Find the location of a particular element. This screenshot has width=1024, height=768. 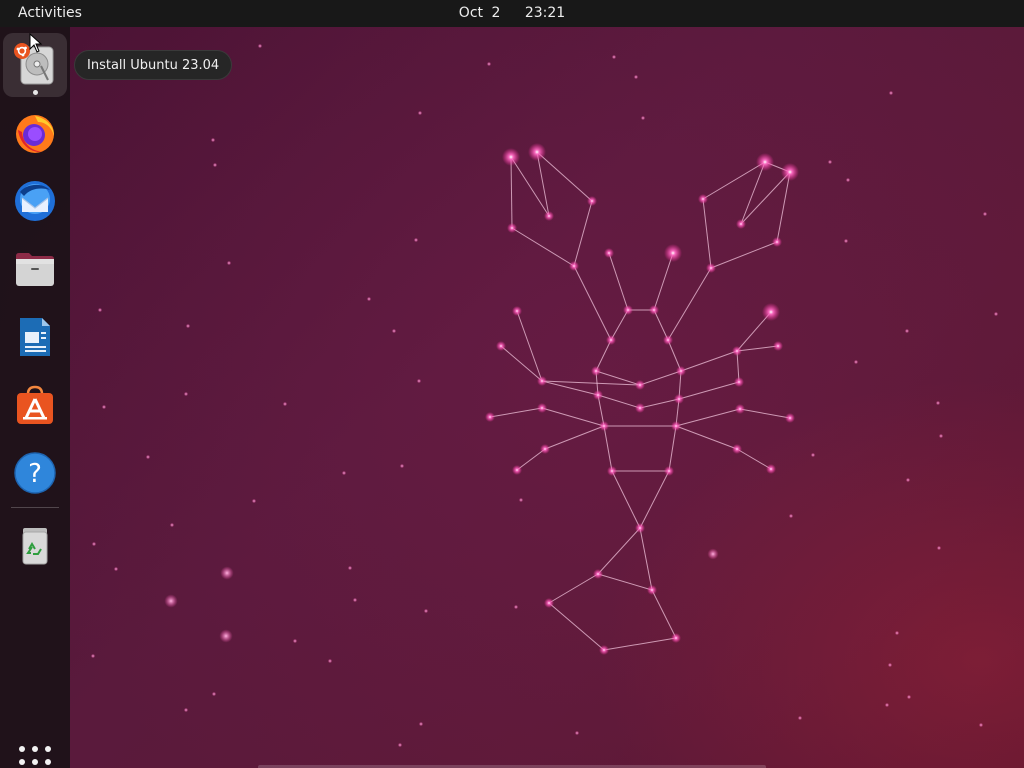

firefox-icon is located at coordinates (35, 134).